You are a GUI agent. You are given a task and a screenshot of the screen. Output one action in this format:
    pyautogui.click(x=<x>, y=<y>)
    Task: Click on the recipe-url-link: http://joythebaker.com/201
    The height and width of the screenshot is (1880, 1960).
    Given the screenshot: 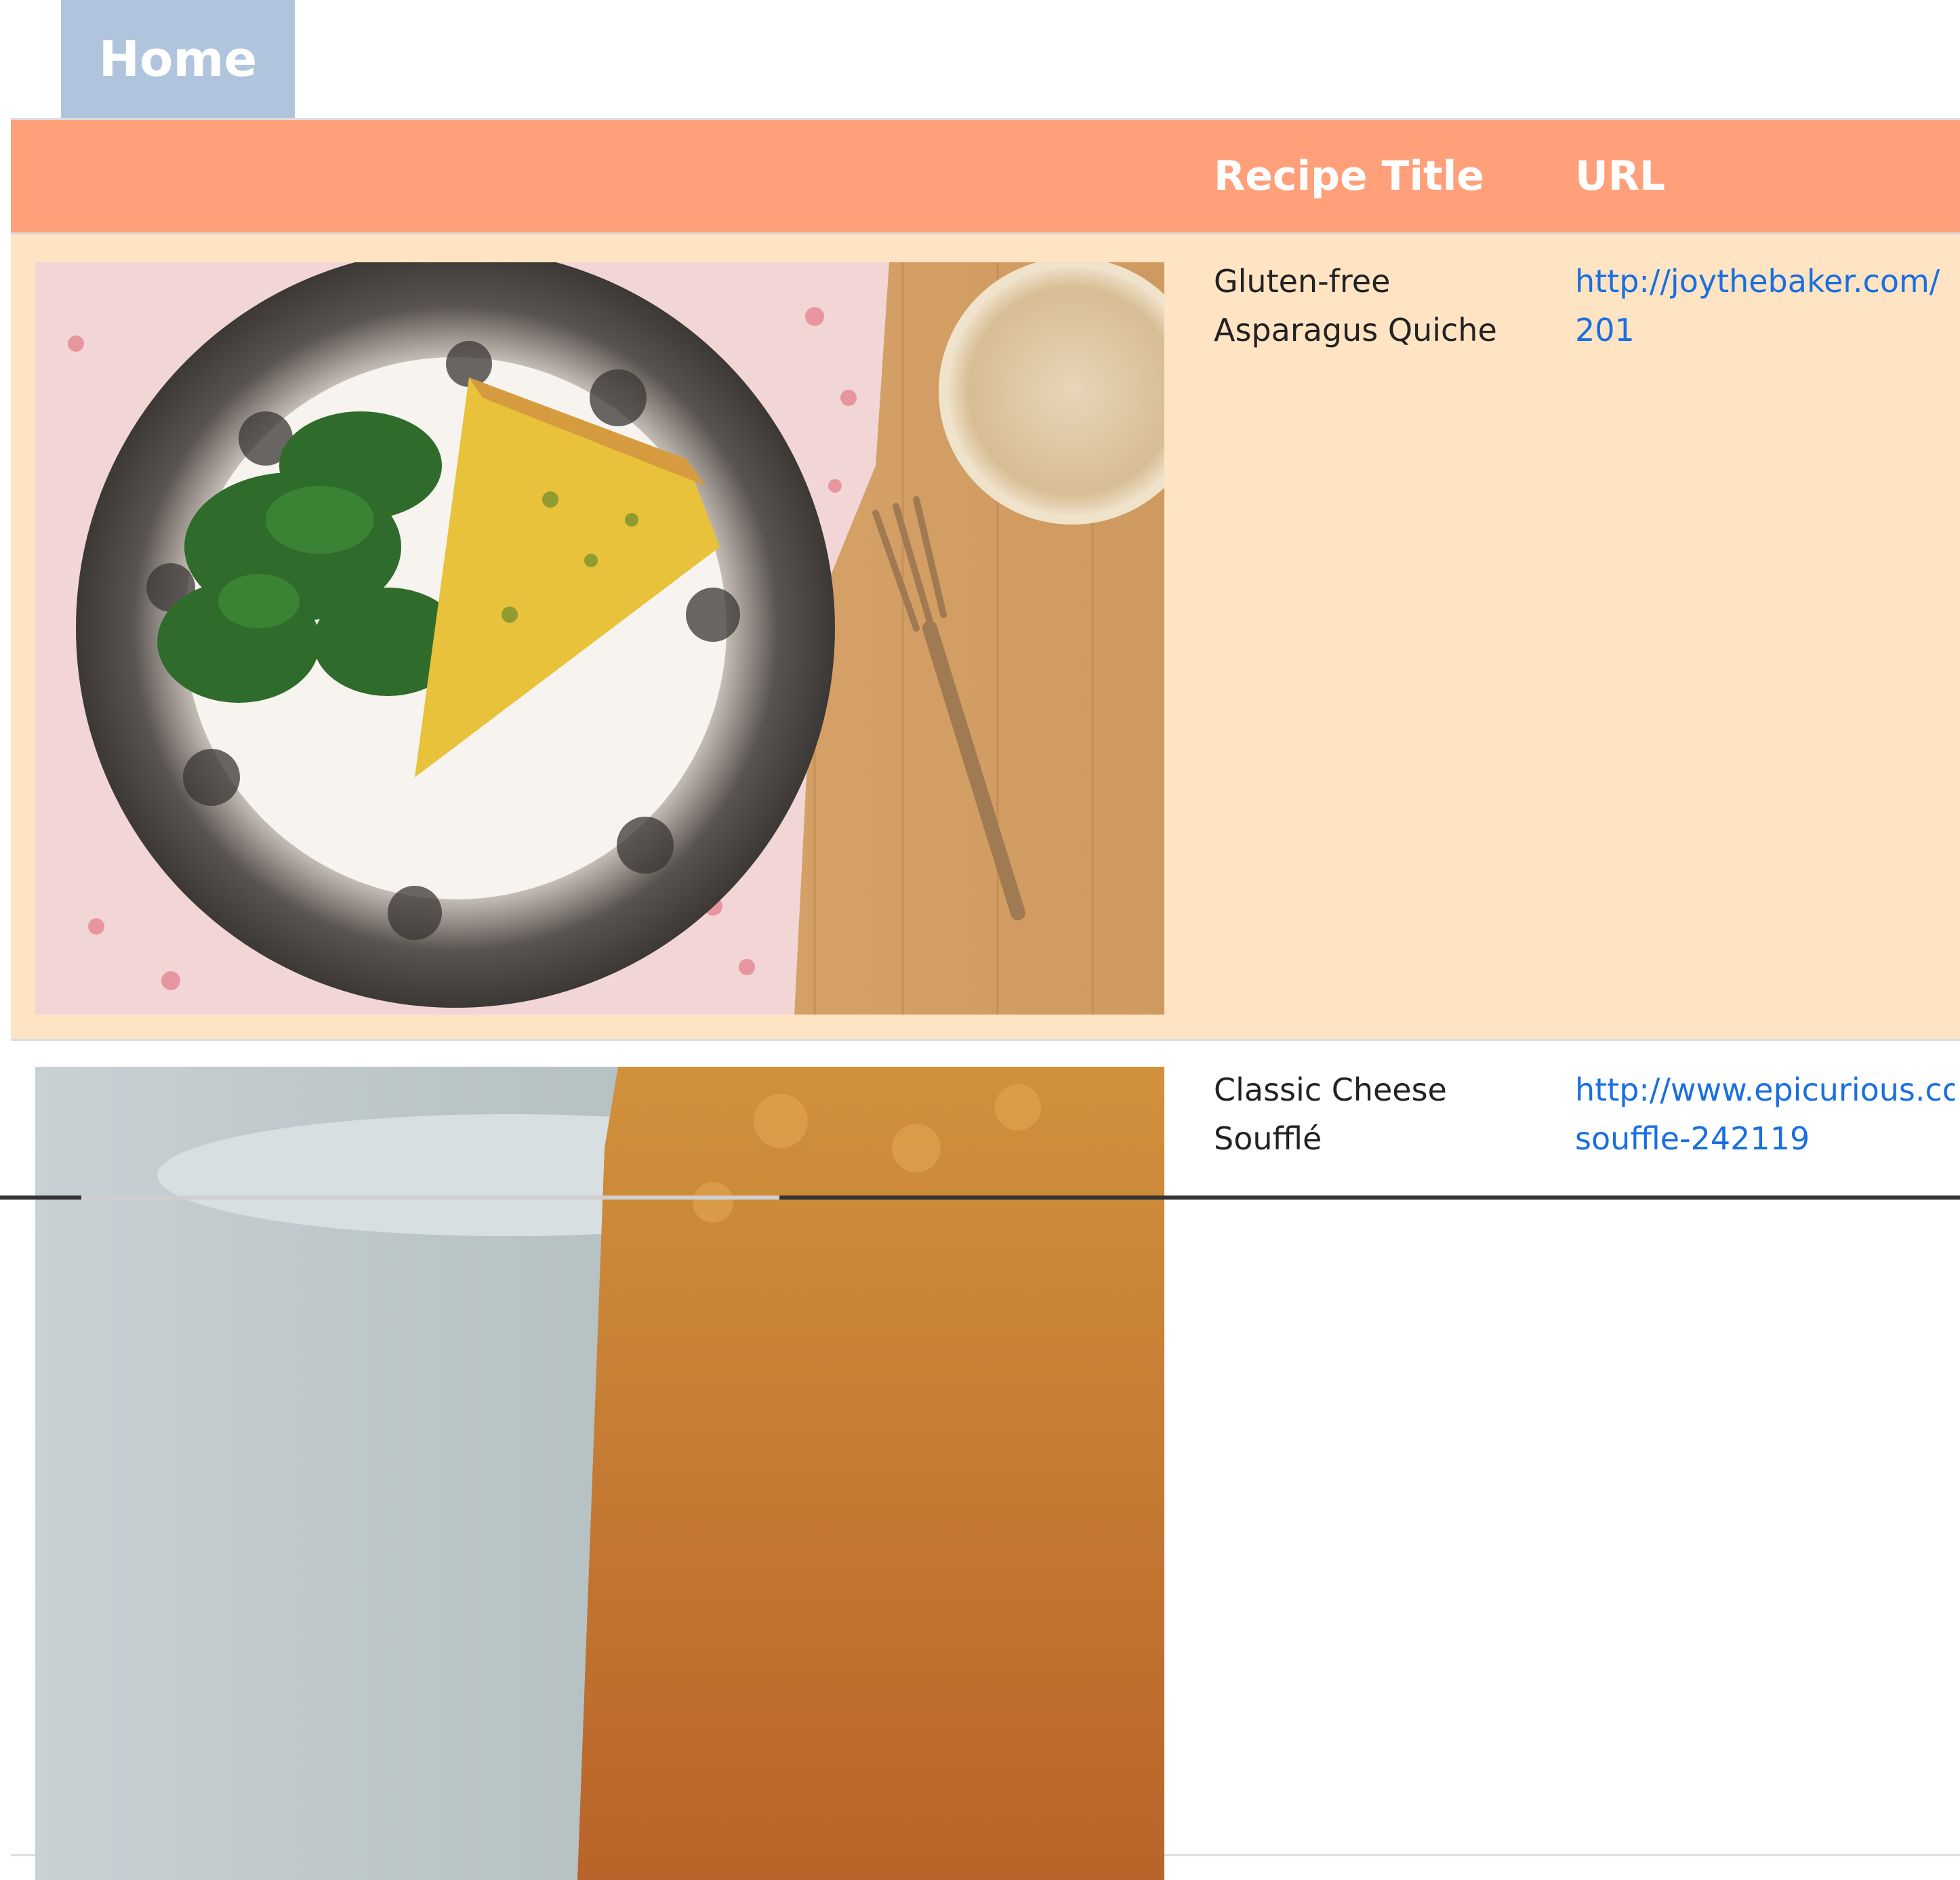 What is the action you would take?
    pyautogui.click(x=1757, y=305)
    